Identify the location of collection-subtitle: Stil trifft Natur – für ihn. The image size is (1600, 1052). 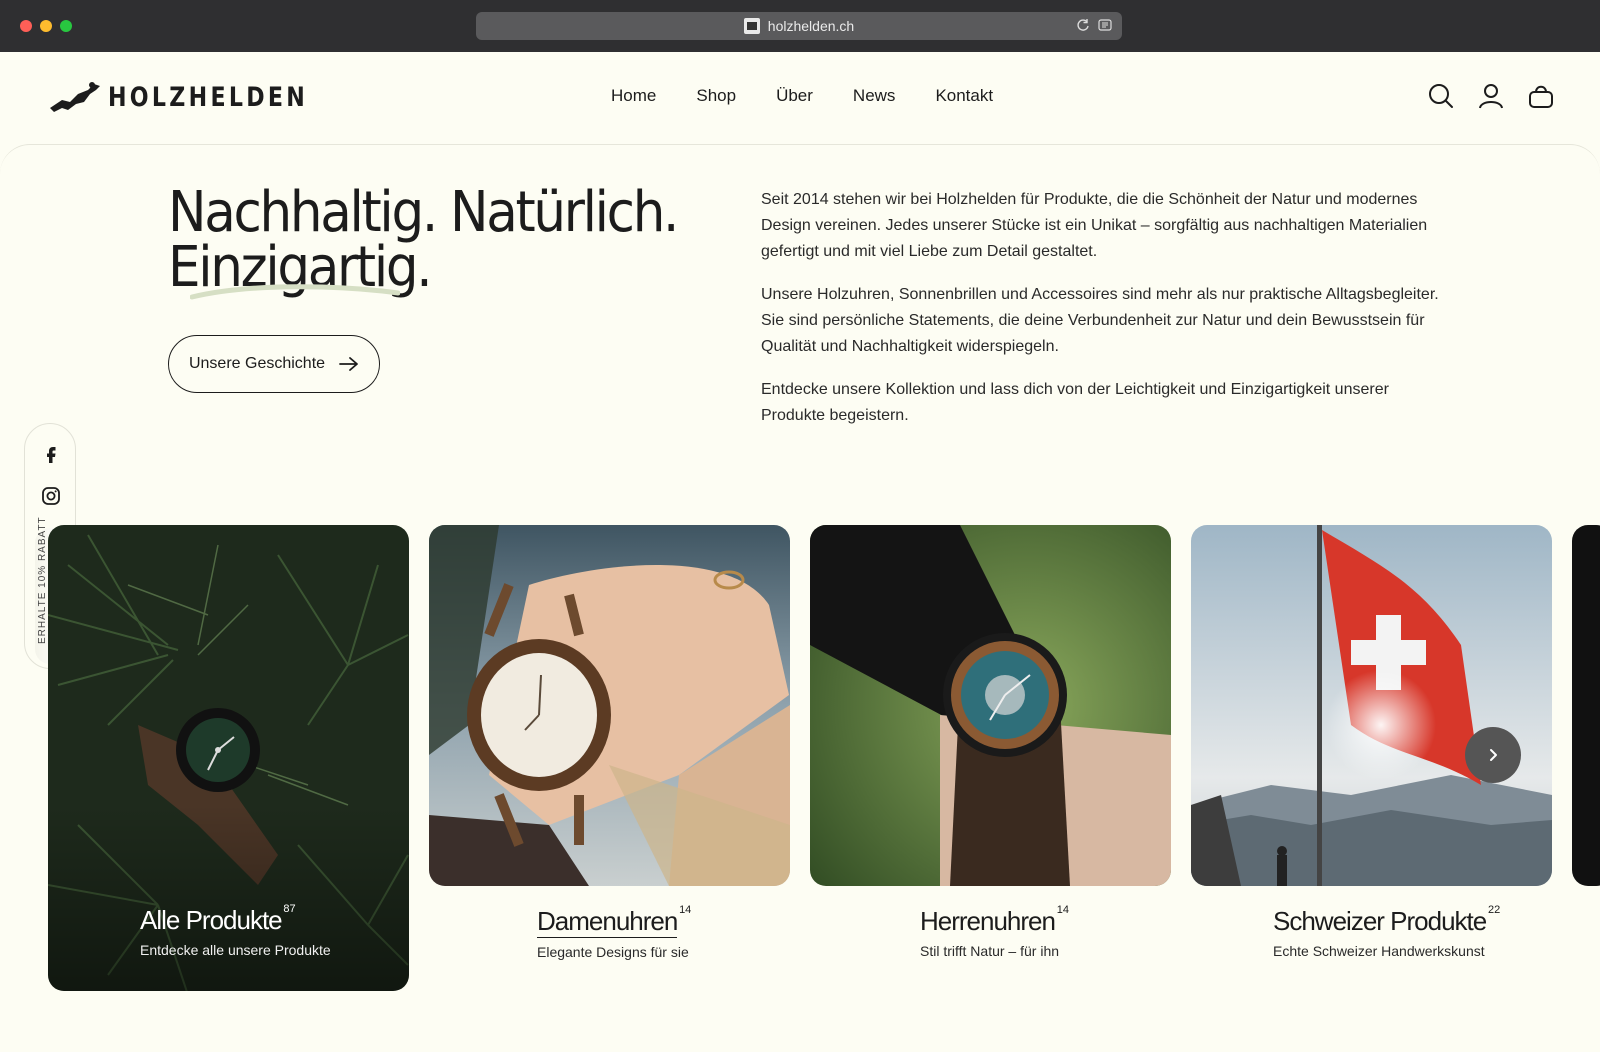
(990, 951).